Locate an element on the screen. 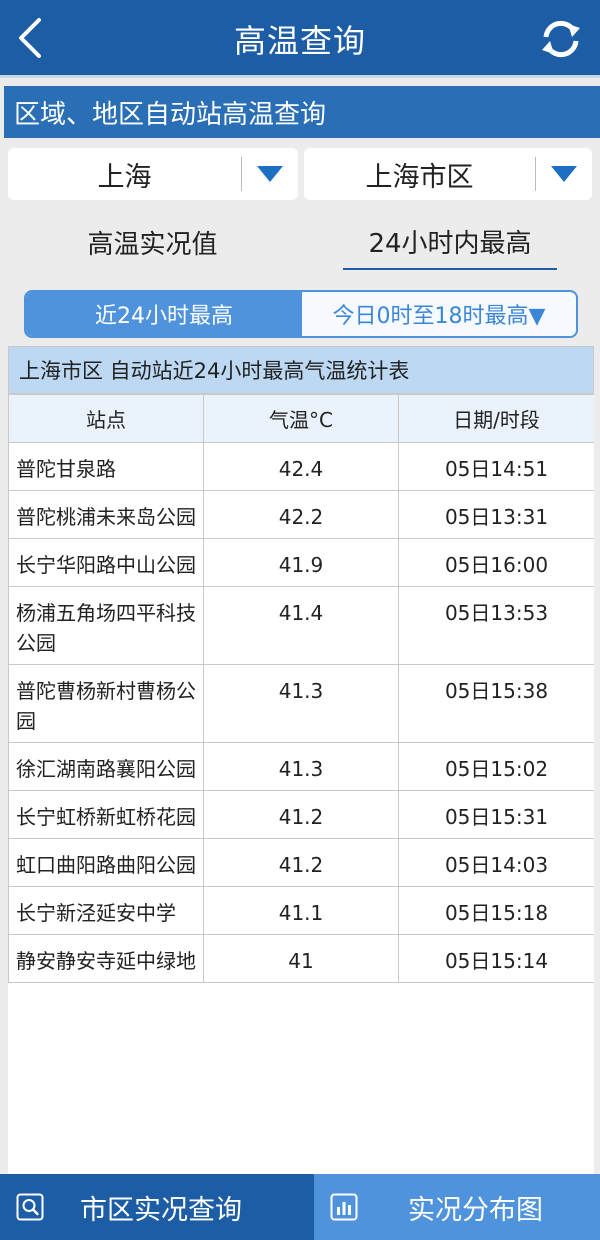  table-header-row: 站点 气温°C 日期/时段 is located at coordinates (301, 418).